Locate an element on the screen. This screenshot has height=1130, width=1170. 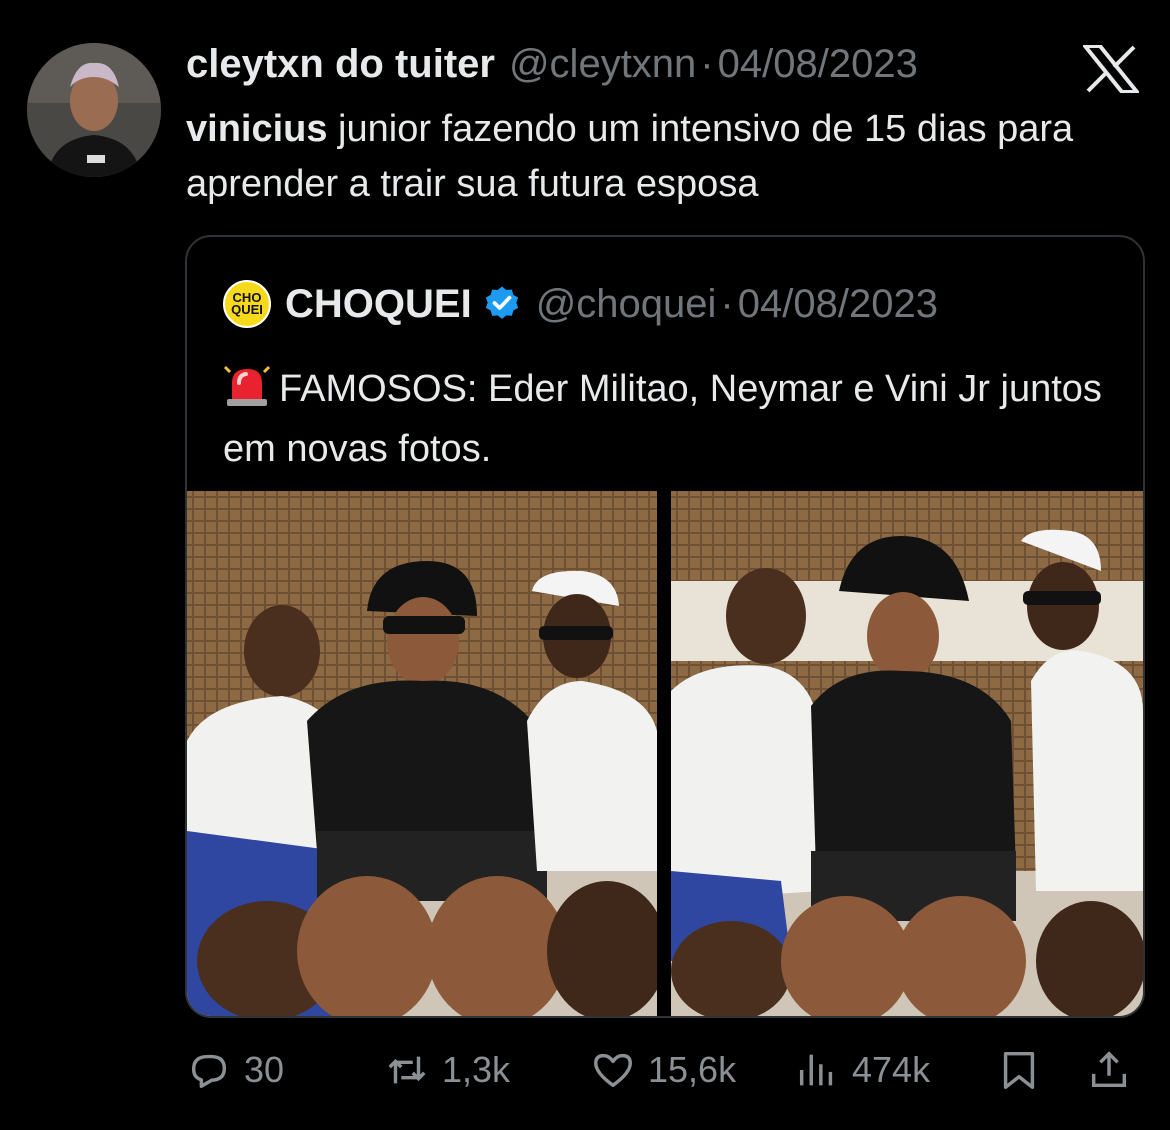
repost-icon is located at coordinates (407, 1070).